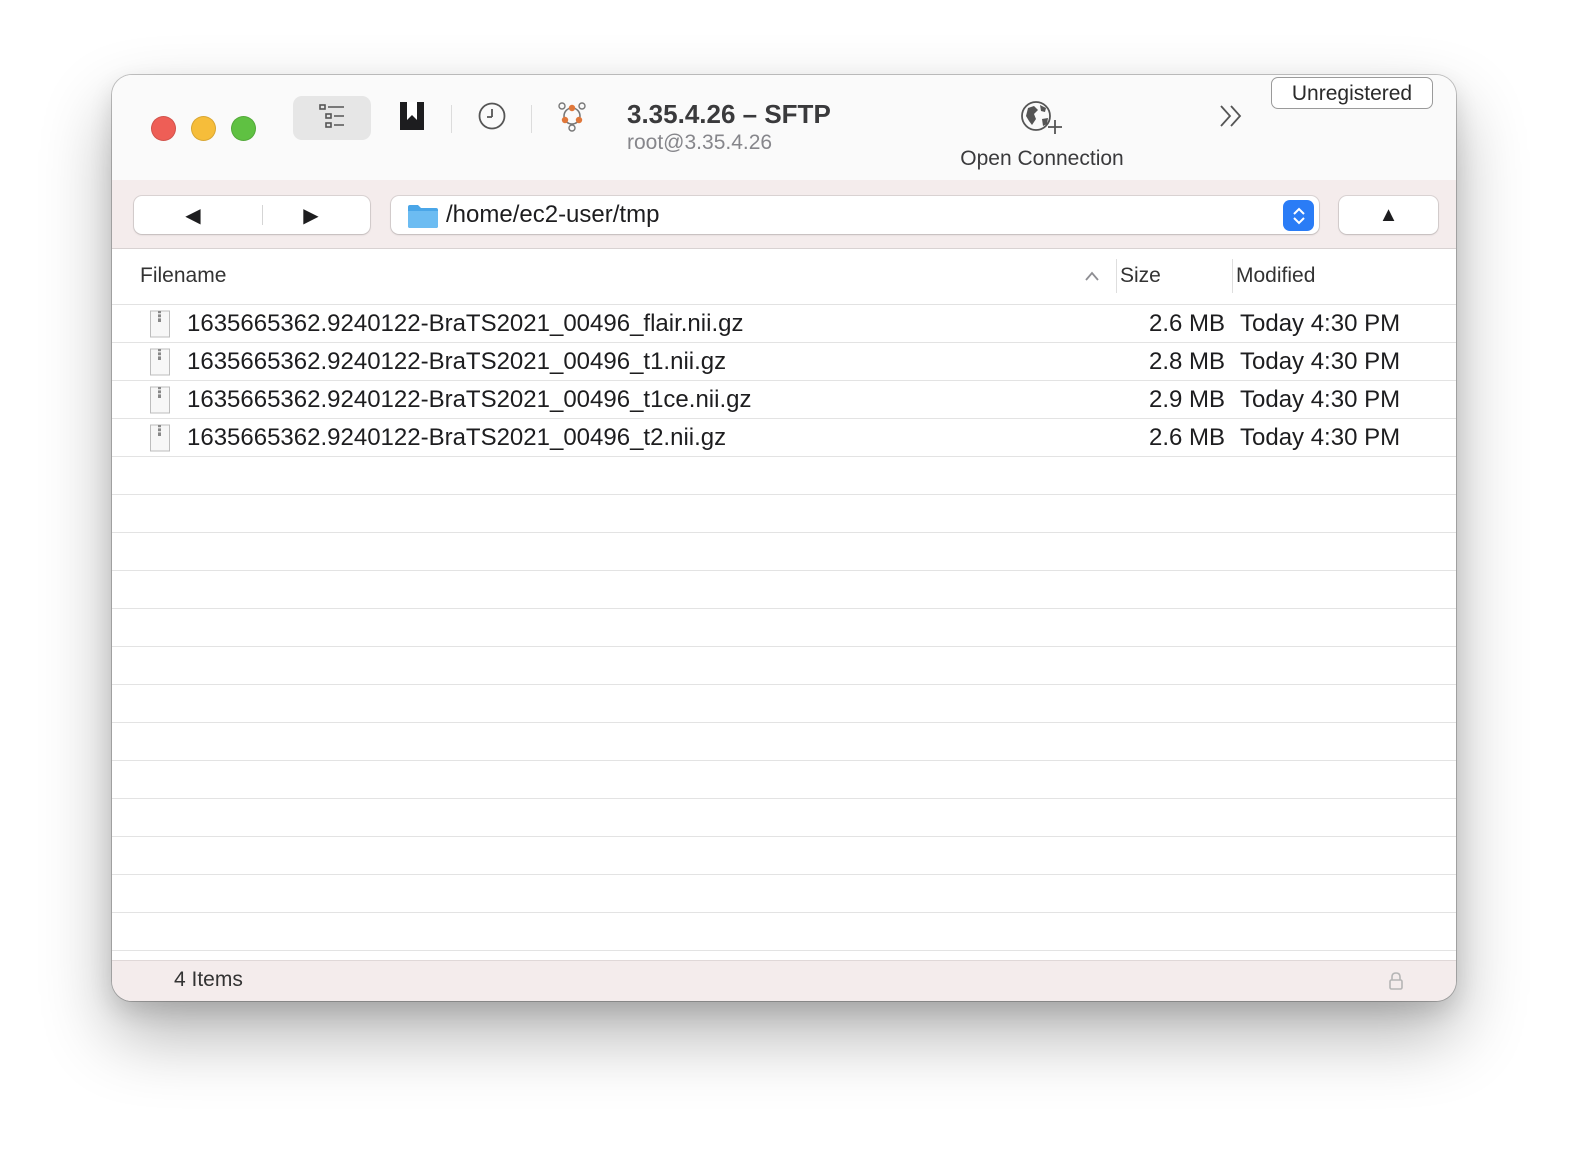 The image size is (1572, 1152). Describe the element at coordinates (183, 276) in the screenshot. I see `column-header-filename: Filename` at that location.